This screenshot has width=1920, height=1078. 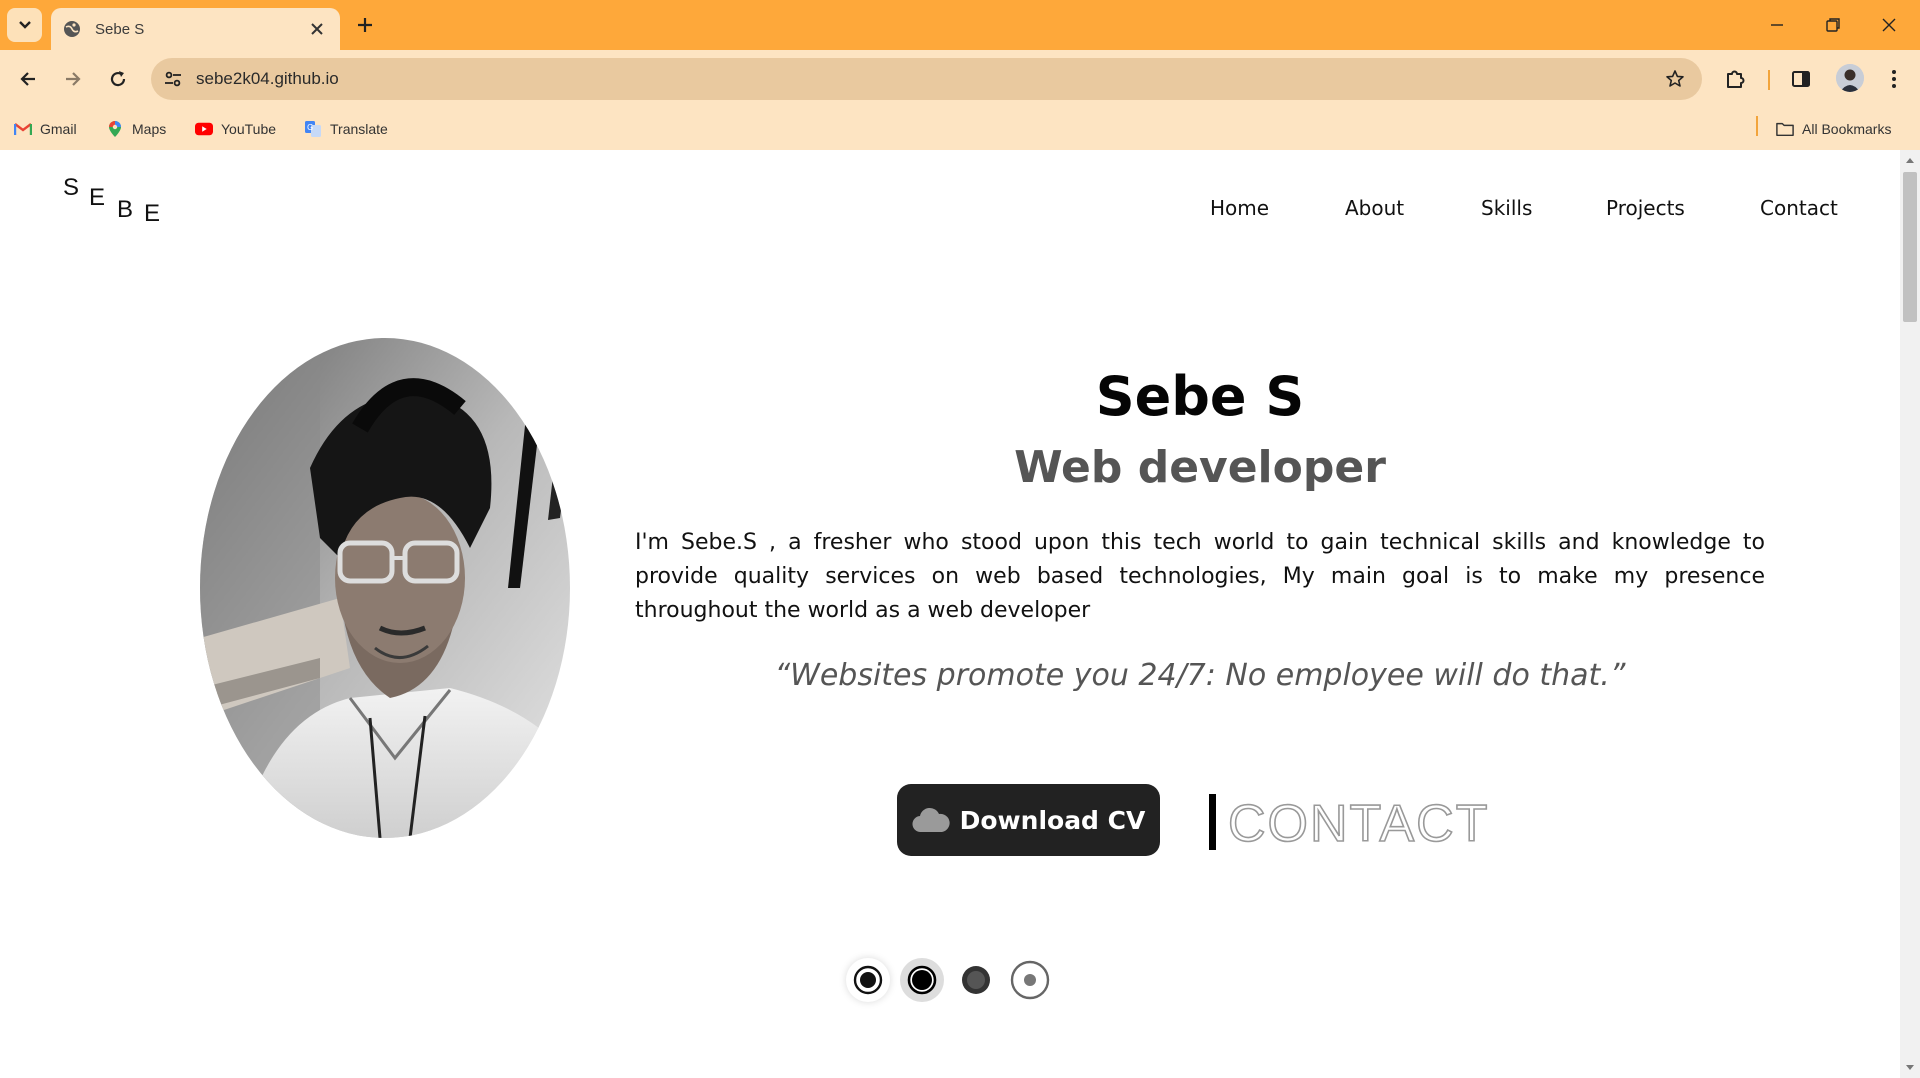 I want to click on restore-button, so click(x=1833, y=25).